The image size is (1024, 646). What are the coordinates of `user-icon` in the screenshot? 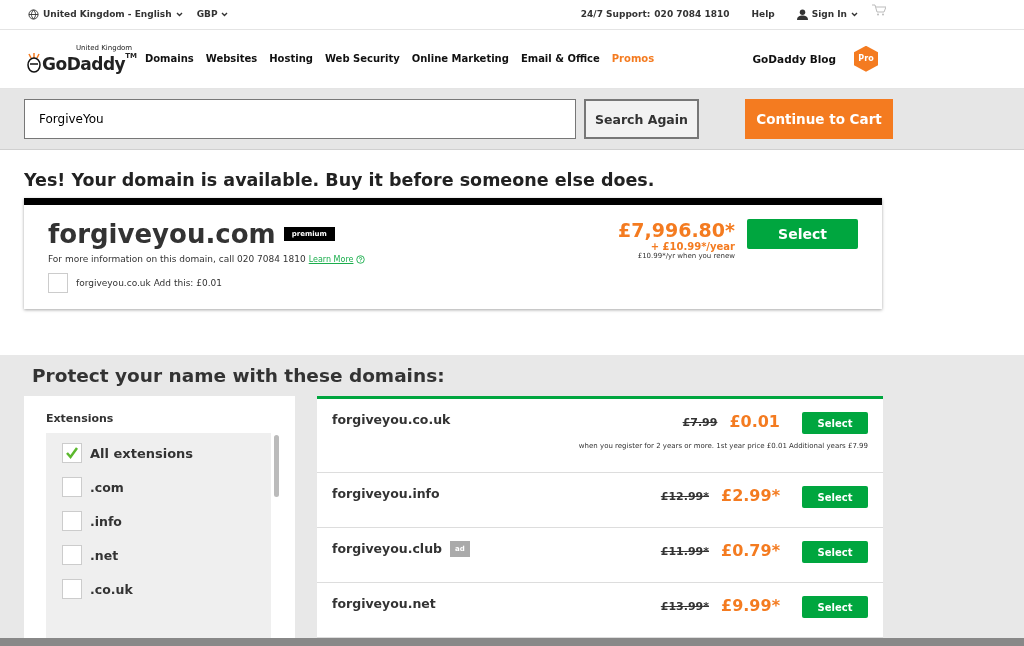 It's located at (802, 14).